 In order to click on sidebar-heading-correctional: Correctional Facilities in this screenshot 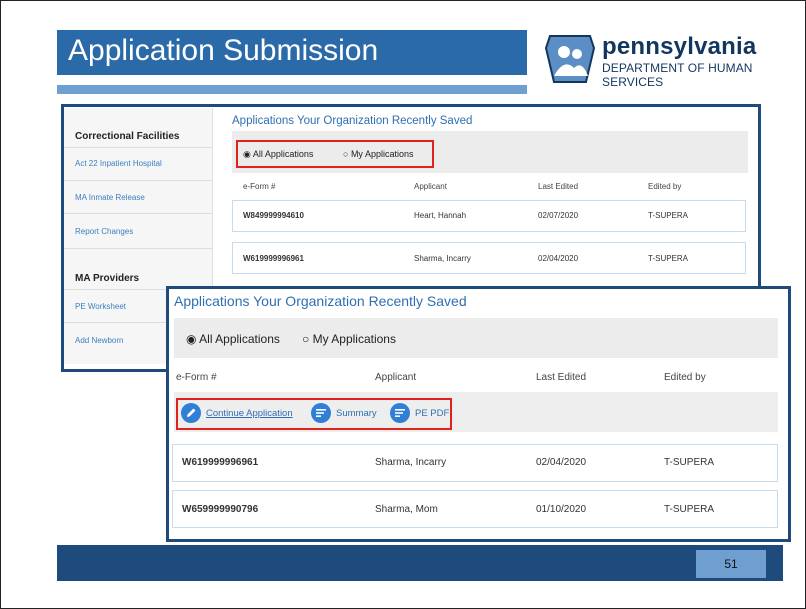, I will do `click(127, 136)`.